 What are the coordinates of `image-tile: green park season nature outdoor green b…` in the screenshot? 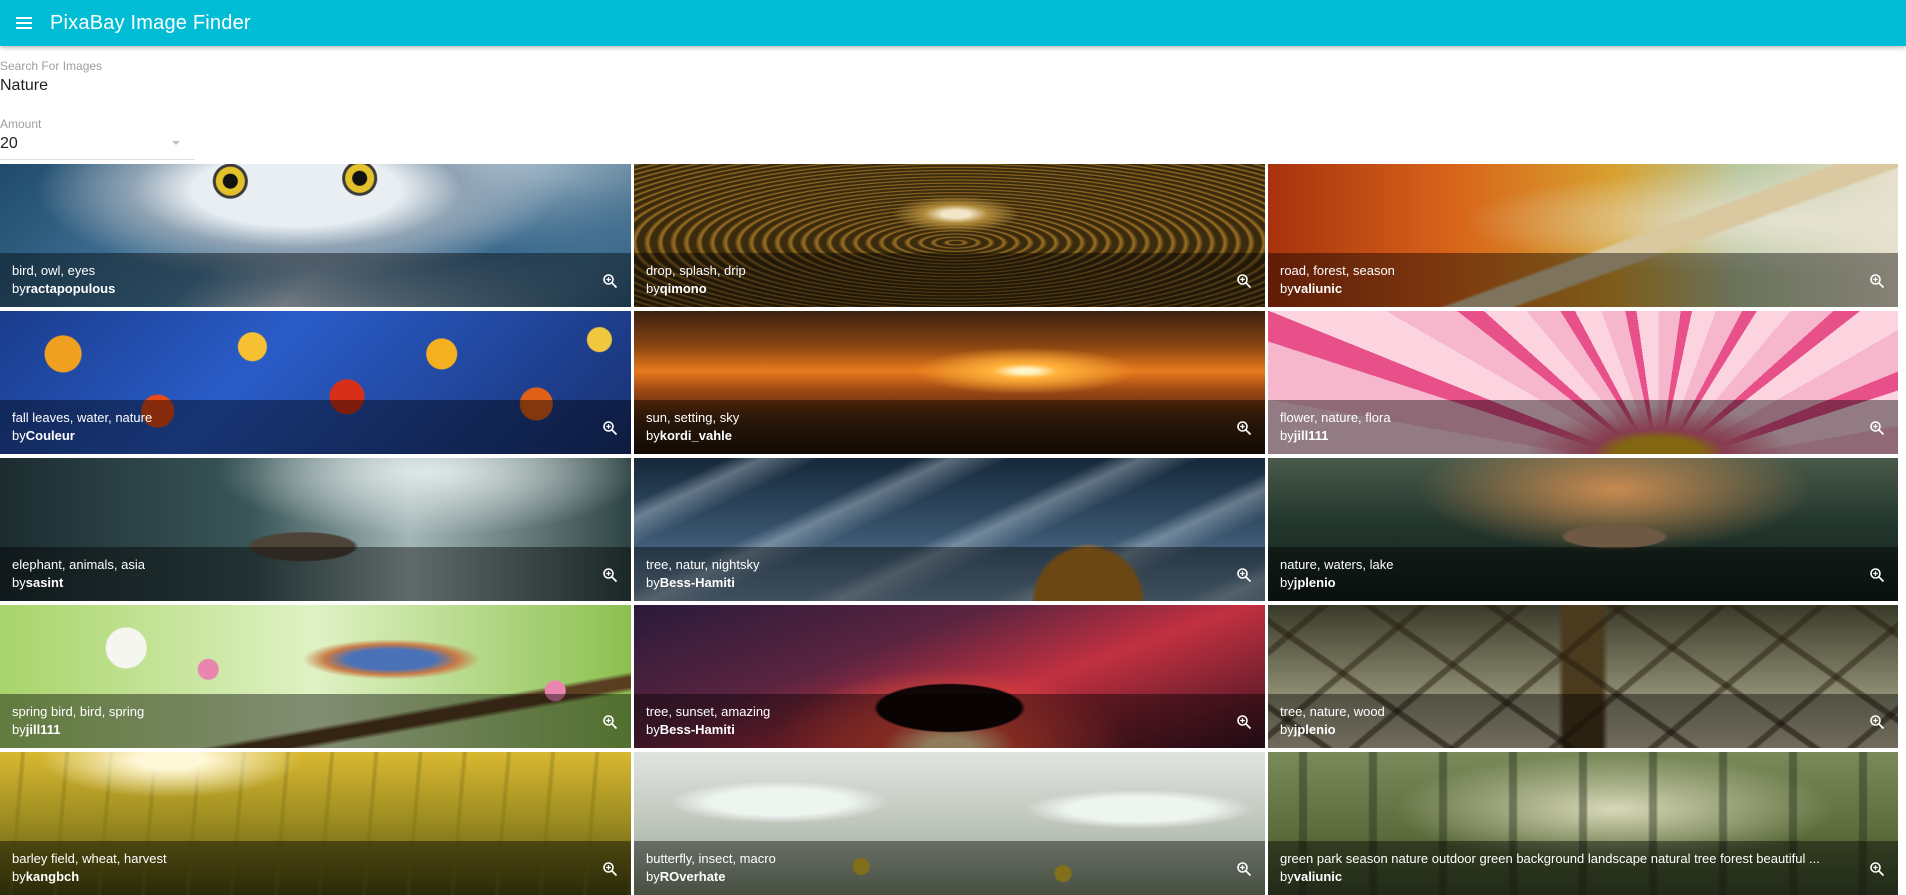 It's located at (1583, 823).